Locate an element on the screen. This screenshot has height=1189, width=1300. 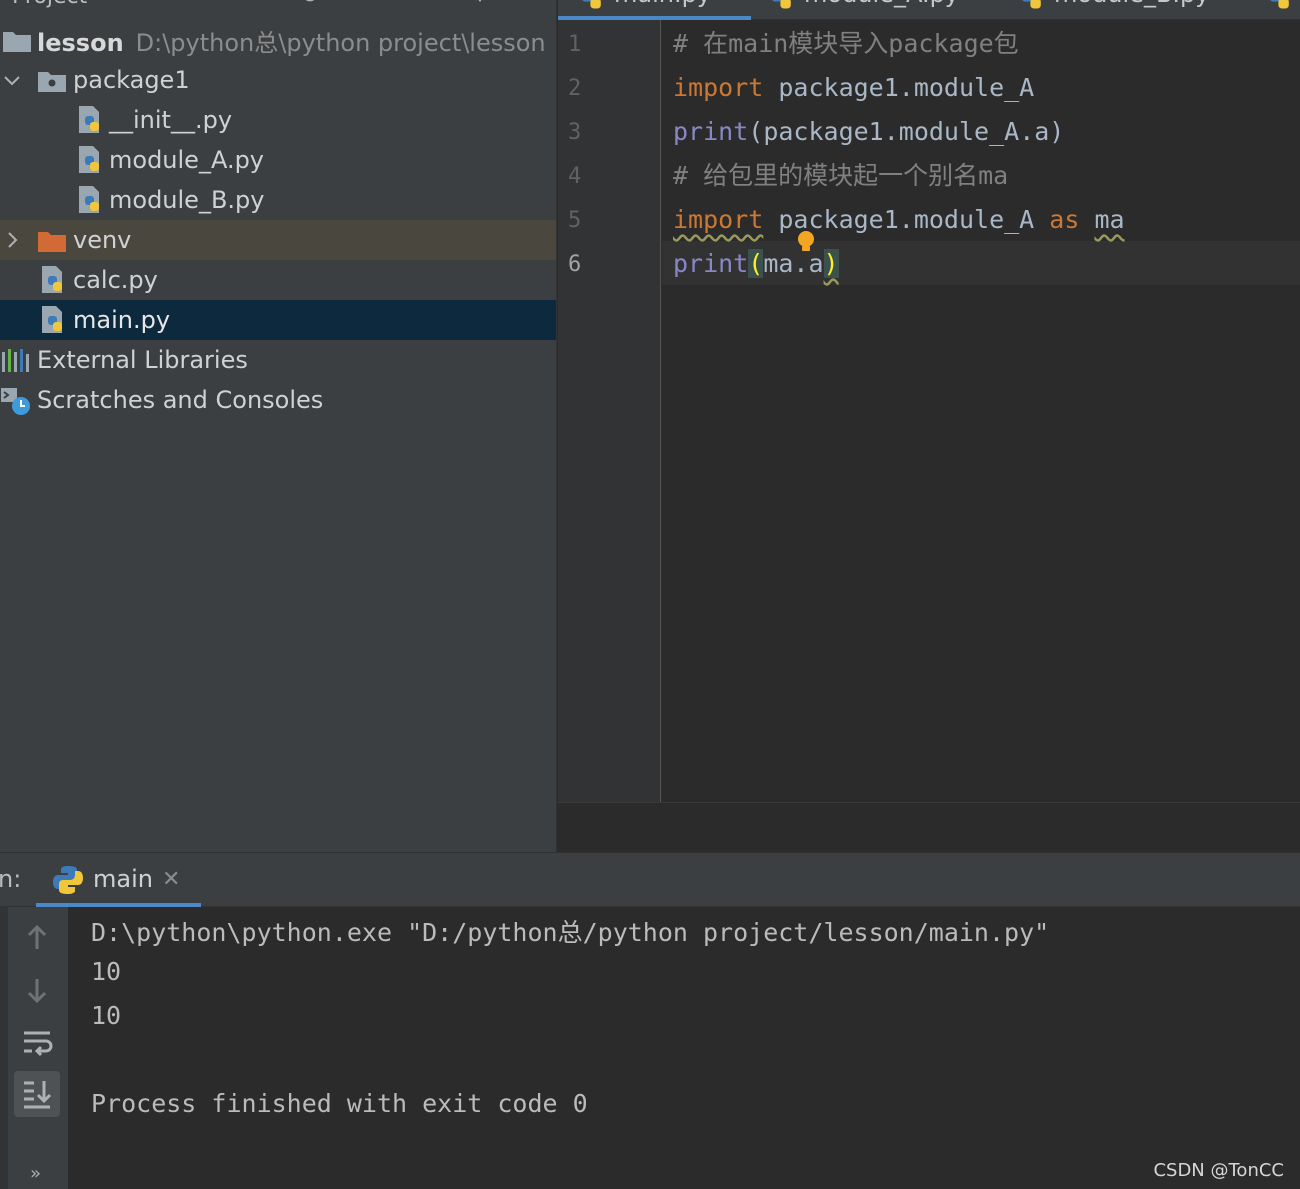
library-icon is located at coordinates (15, 360).